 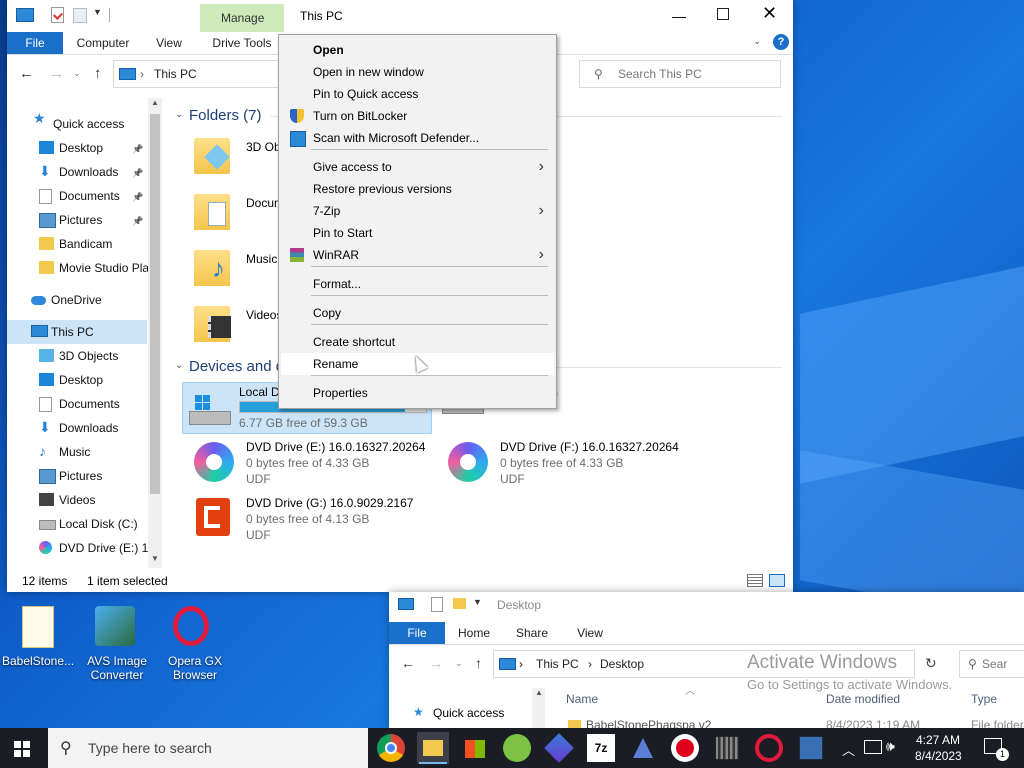 I want to click on sidebar-item: Pictures, so click(x=77, y=476).